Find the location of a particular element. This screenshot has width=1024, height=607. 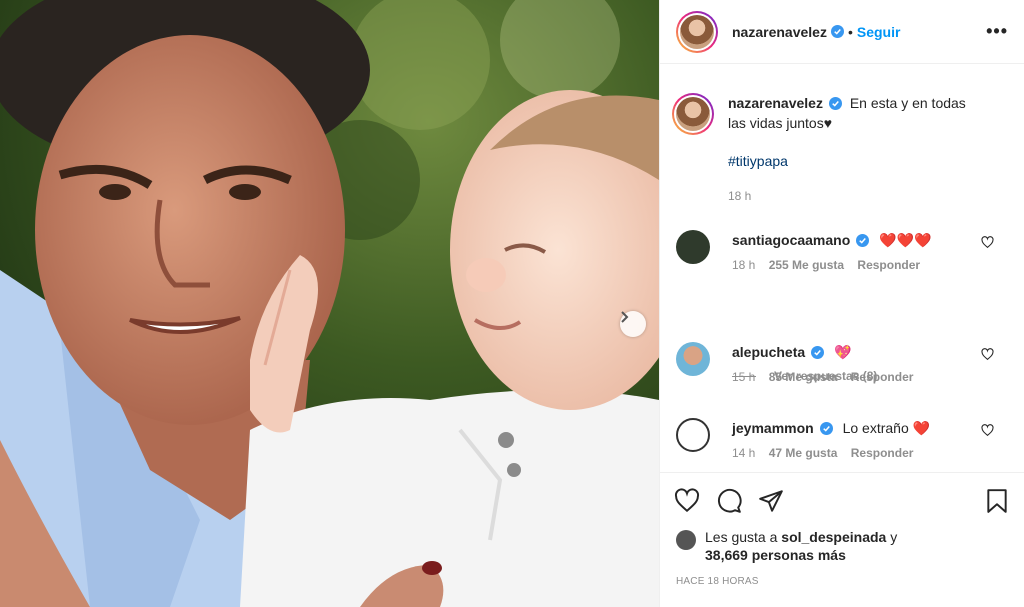

likes-suffix: y is located at coordinates (894, 537).